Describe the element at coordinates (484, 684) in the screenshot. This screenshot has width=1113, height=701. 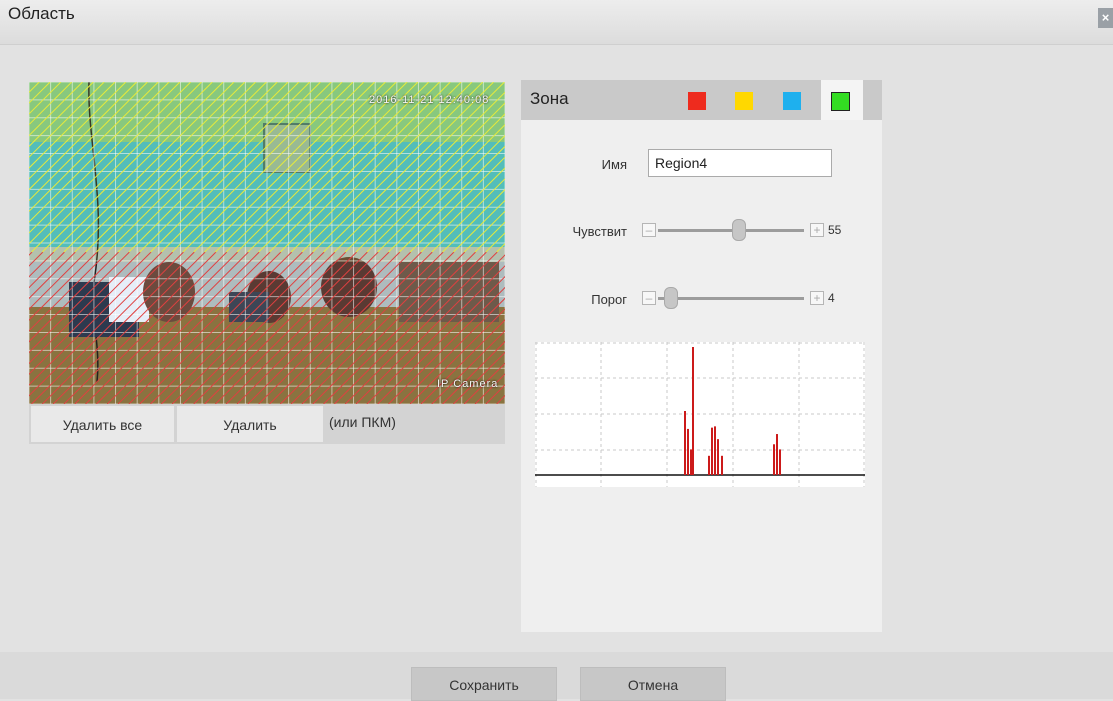
I see `save-button: Сохранить` at that location.